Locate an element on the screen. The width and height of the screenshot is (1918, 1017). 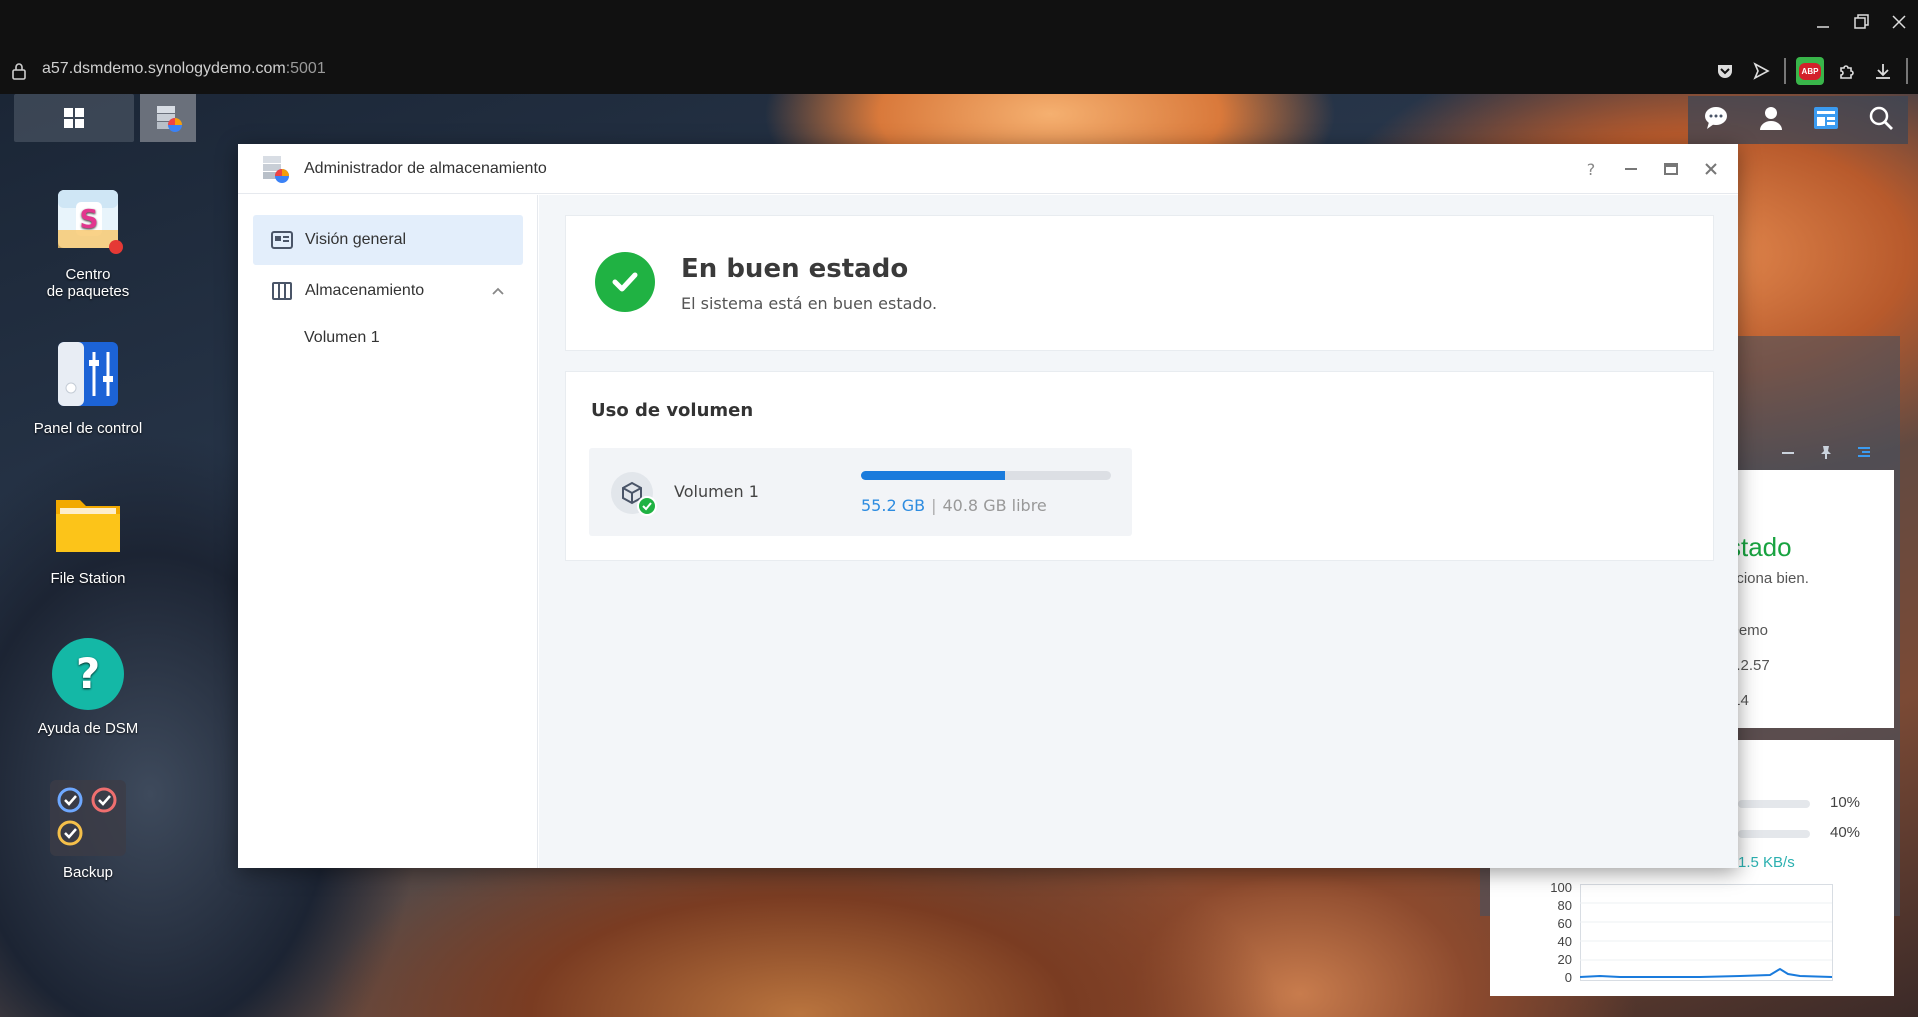
cpu-bar is located at coordinates (1774, 804).